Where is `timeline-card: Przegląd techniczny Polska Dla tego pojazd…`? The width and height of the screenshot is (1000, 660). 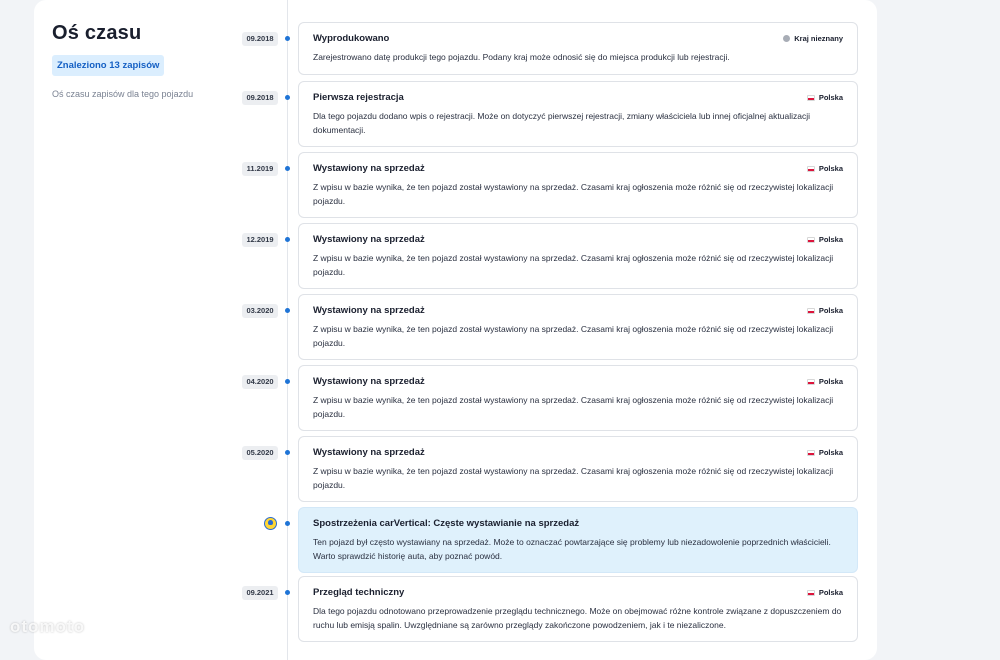
timeline-card: Przegląd techniczny Polska Dla tego pojazd… is located at coordinates (578, 609).